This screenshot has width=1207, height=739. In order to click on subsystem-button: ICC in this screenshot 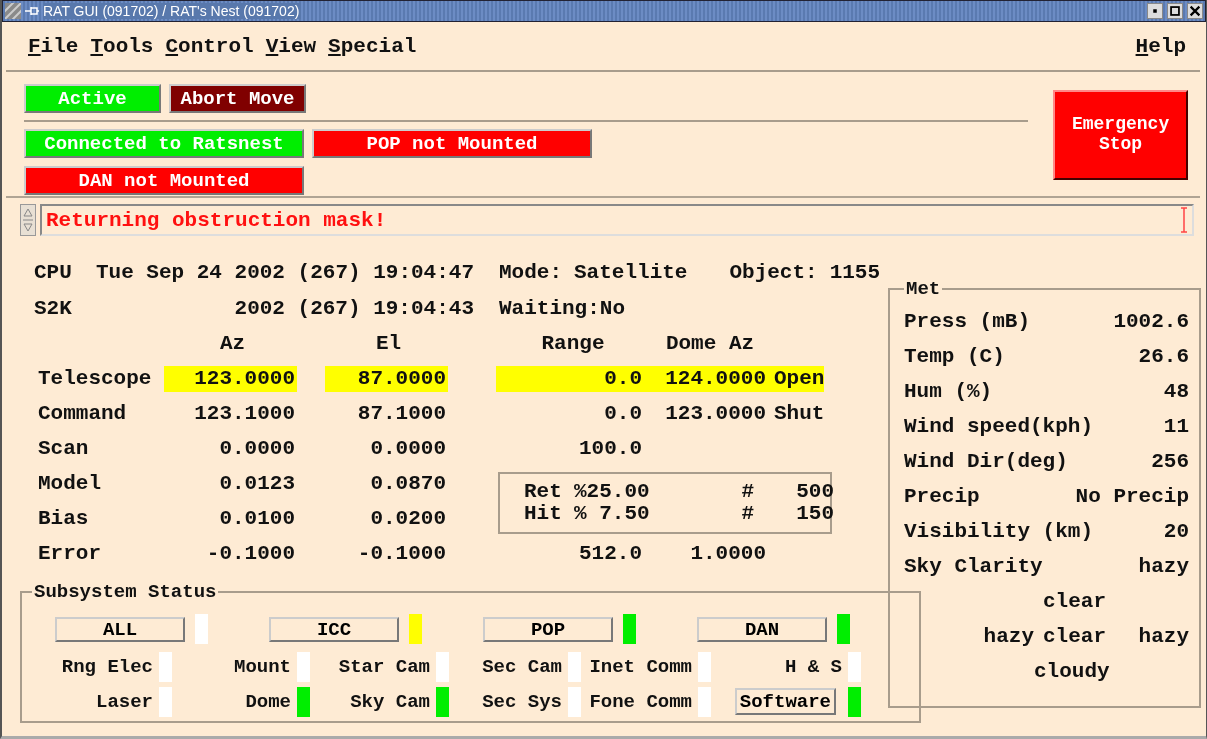, I will do `click(334, 629)`.